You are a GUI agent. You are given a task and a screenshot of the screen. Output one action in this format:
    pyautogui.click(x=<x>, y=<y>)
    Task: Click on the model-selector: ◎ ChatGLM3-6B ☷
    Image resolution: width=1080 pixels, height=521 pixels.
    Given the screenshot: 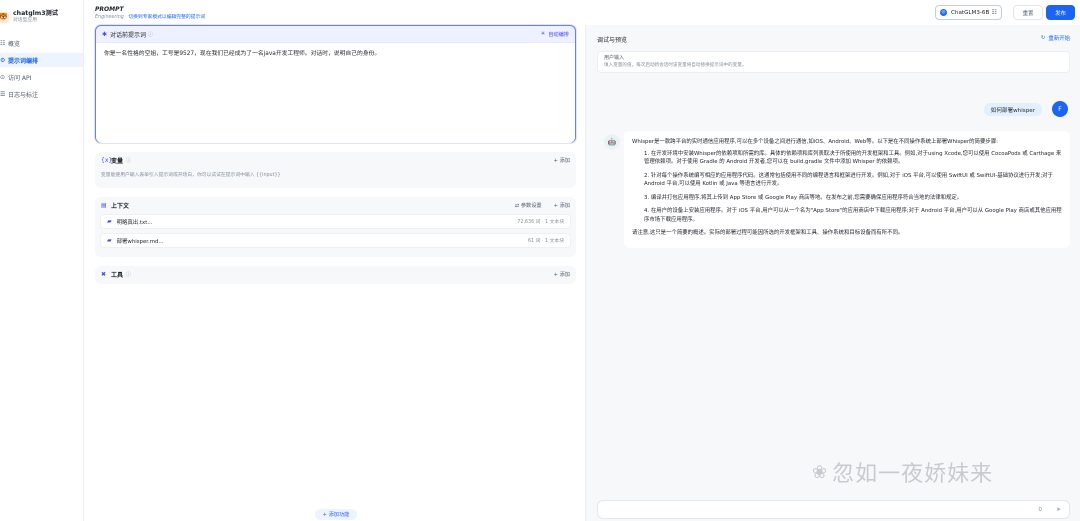 What is the action you would take?
    pyautogui.click(x=968, y=12)
    